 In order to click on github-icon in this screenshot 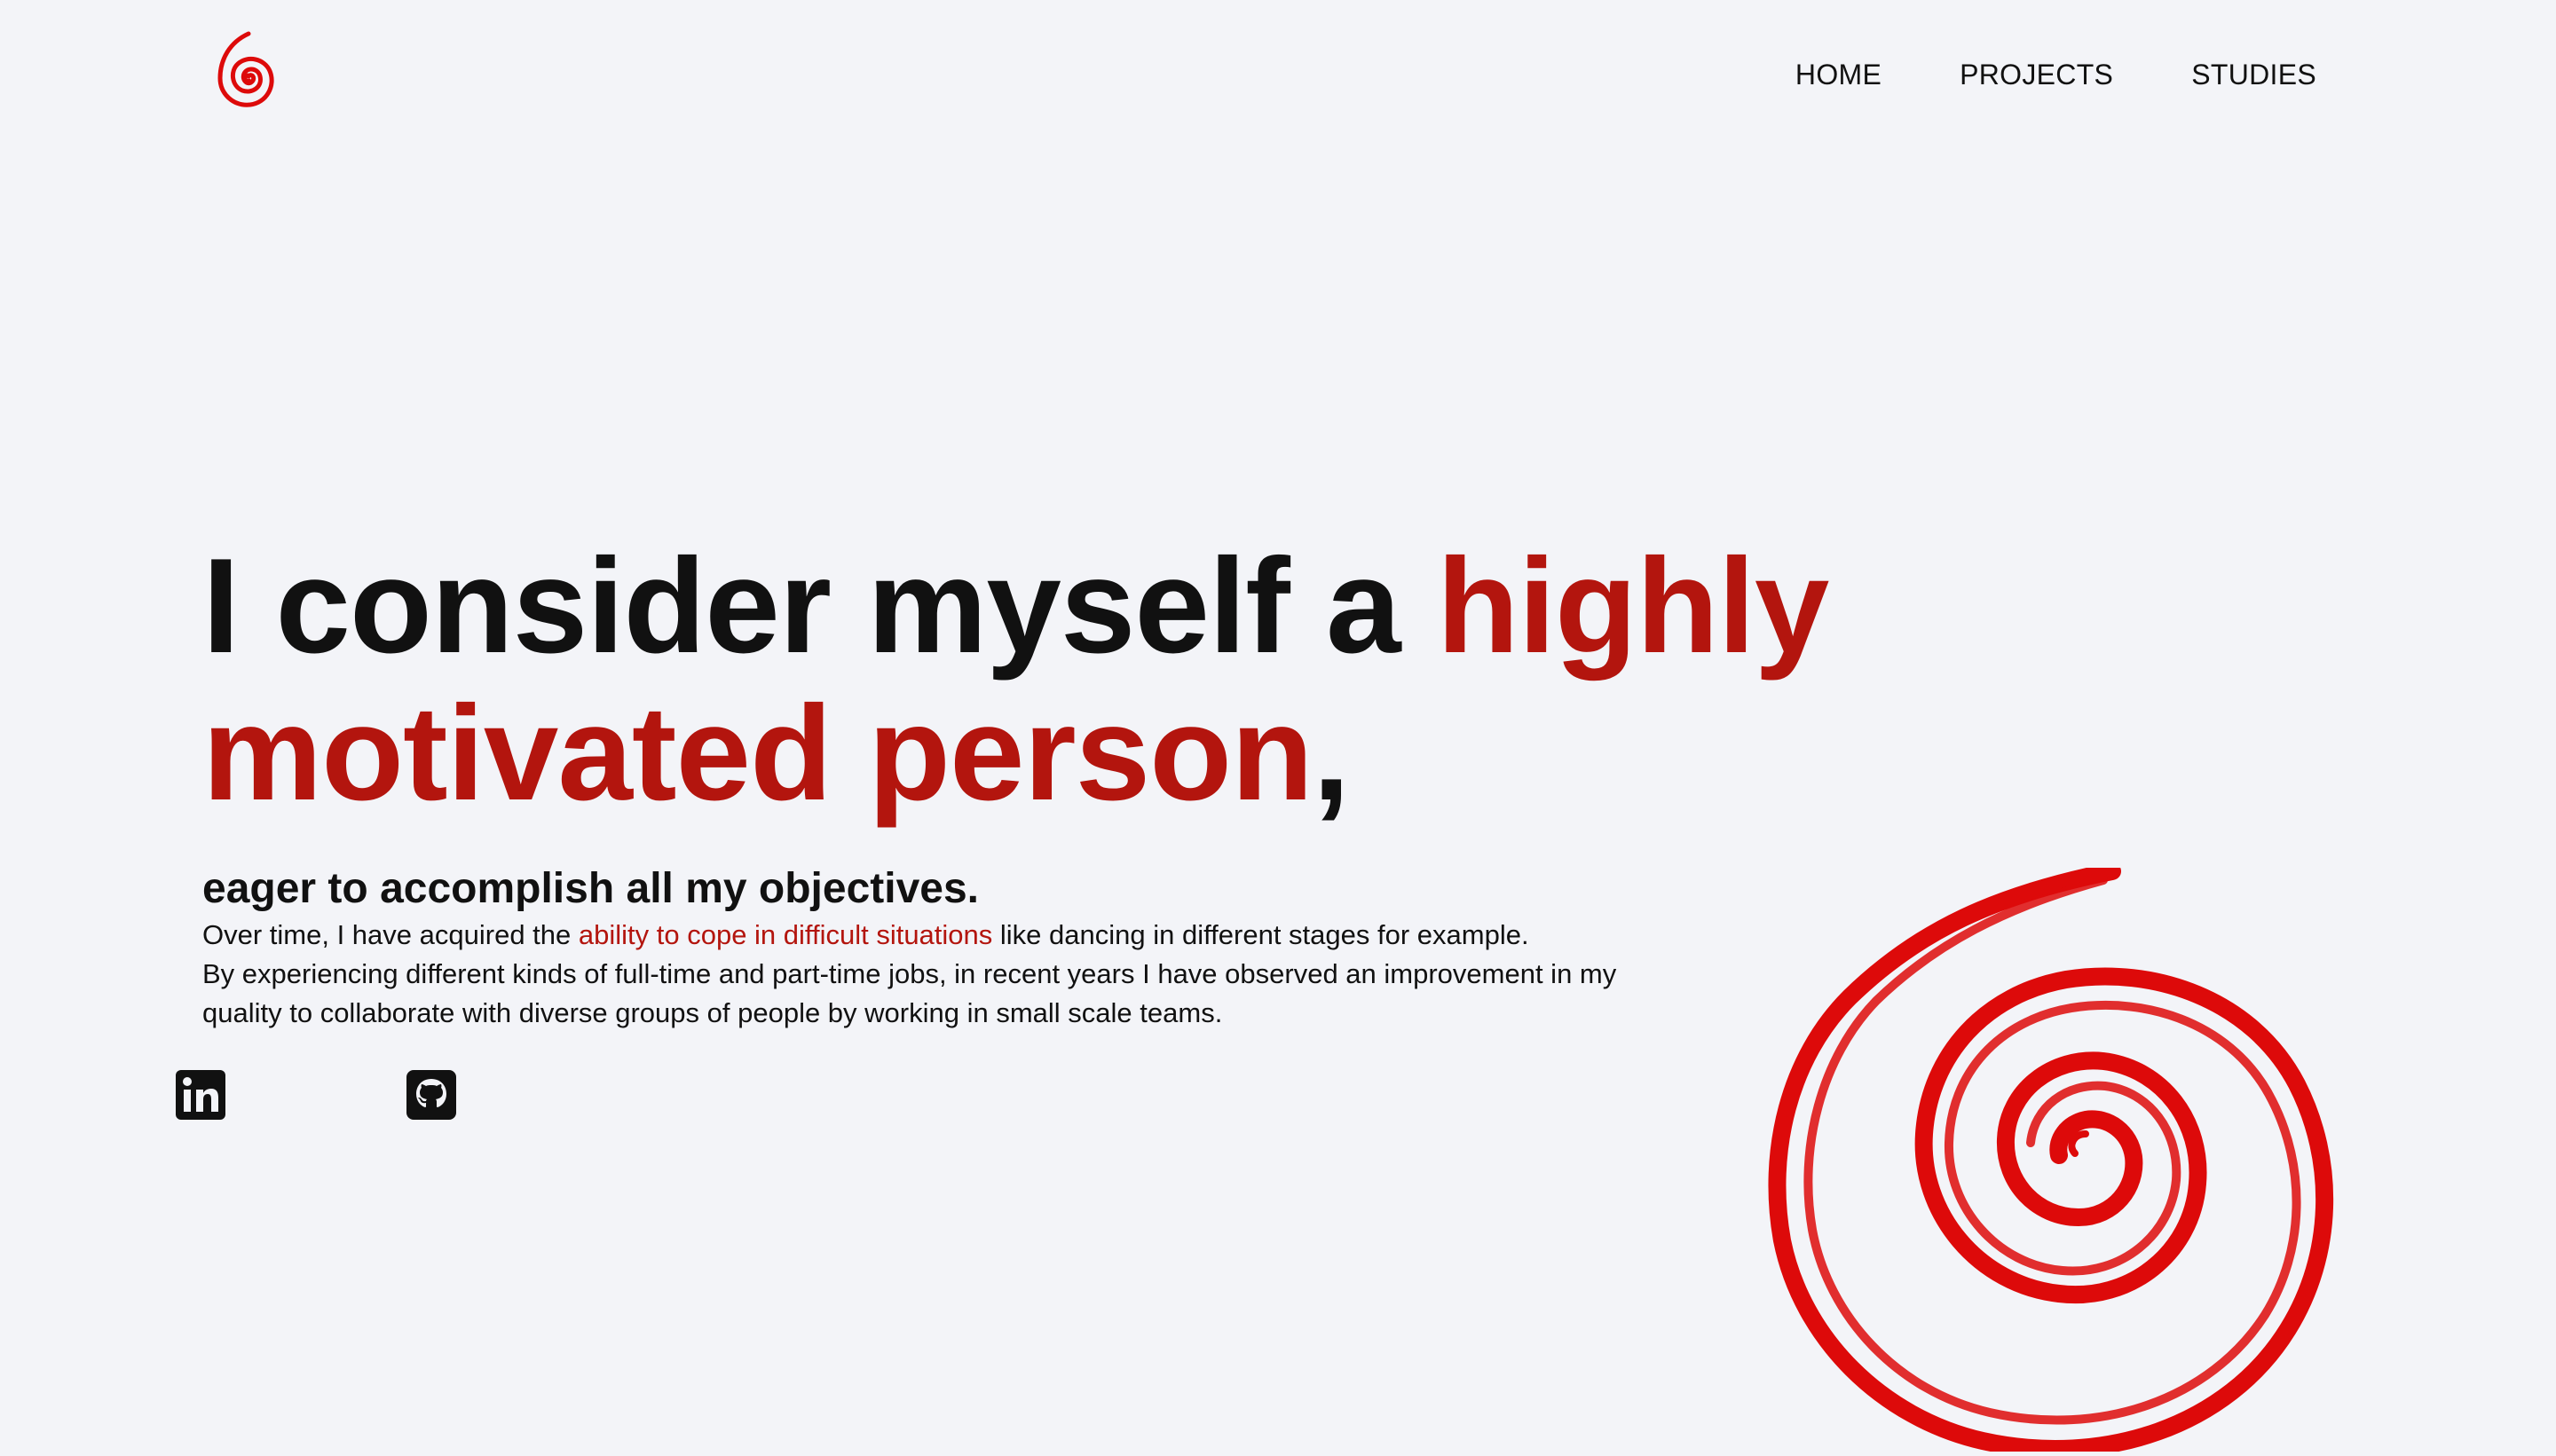, I will do `click(431, 1095)`.